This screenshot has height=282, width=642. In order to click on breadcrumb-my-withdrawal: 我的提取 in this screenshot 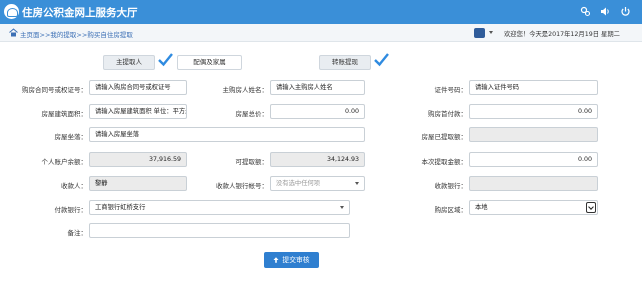, I will do `click(63, 35)`.